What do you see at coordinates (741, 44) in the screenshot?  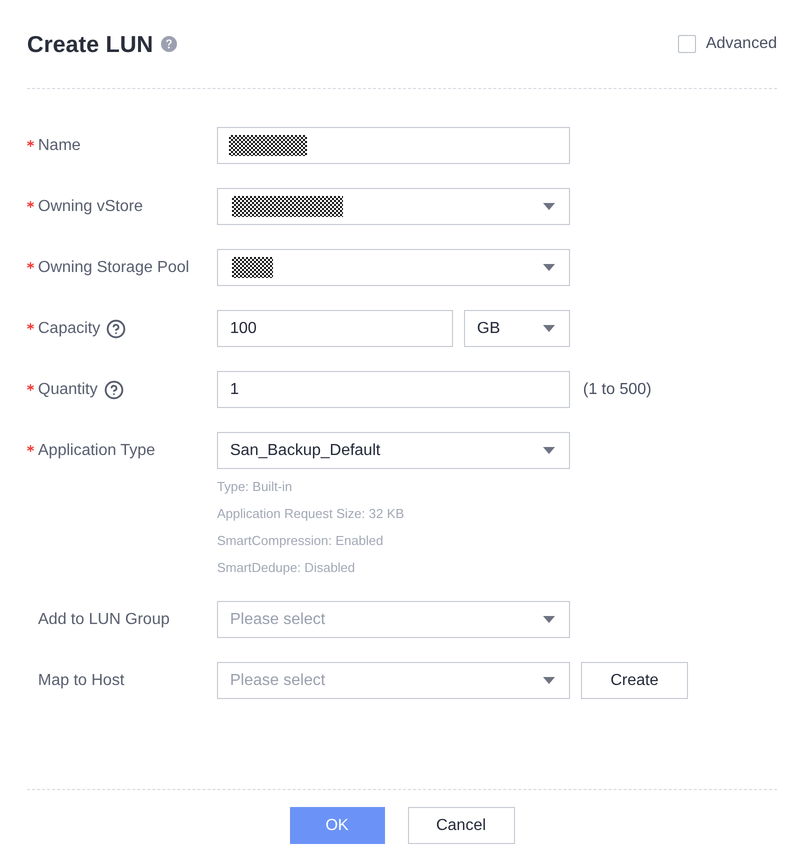 I see `checkbox-label: Advanced` at bounding box center [741, 44].